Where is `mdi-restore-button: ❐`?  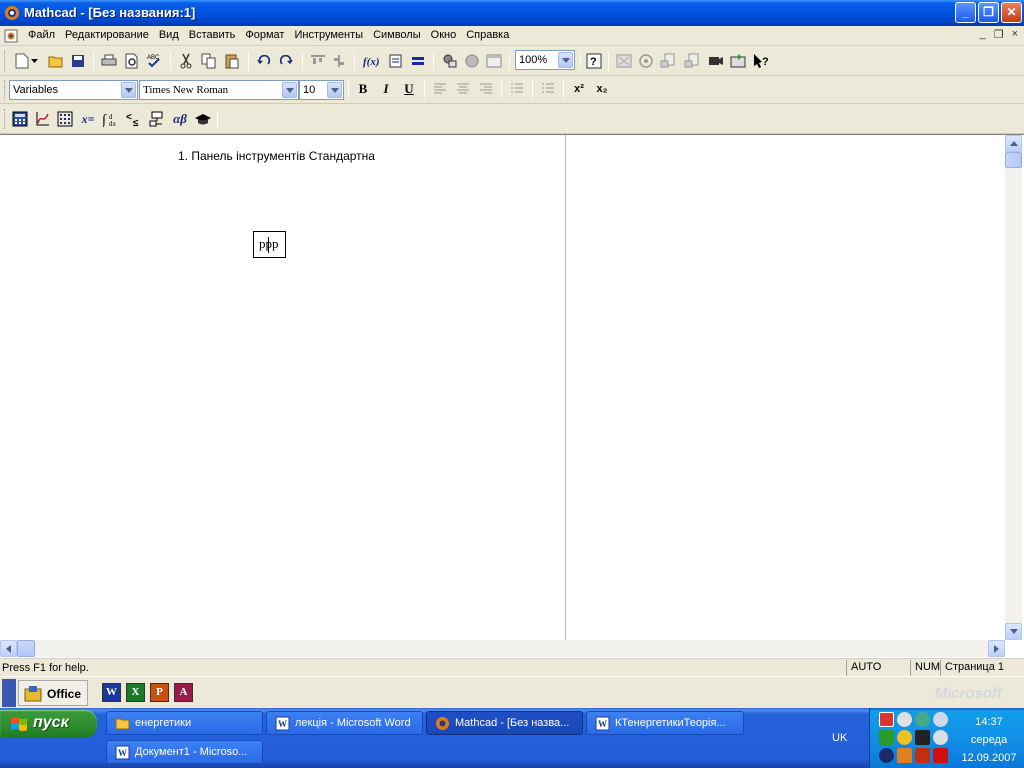 mdi-restore-button: ❐ is located at coordinates (999, 34).